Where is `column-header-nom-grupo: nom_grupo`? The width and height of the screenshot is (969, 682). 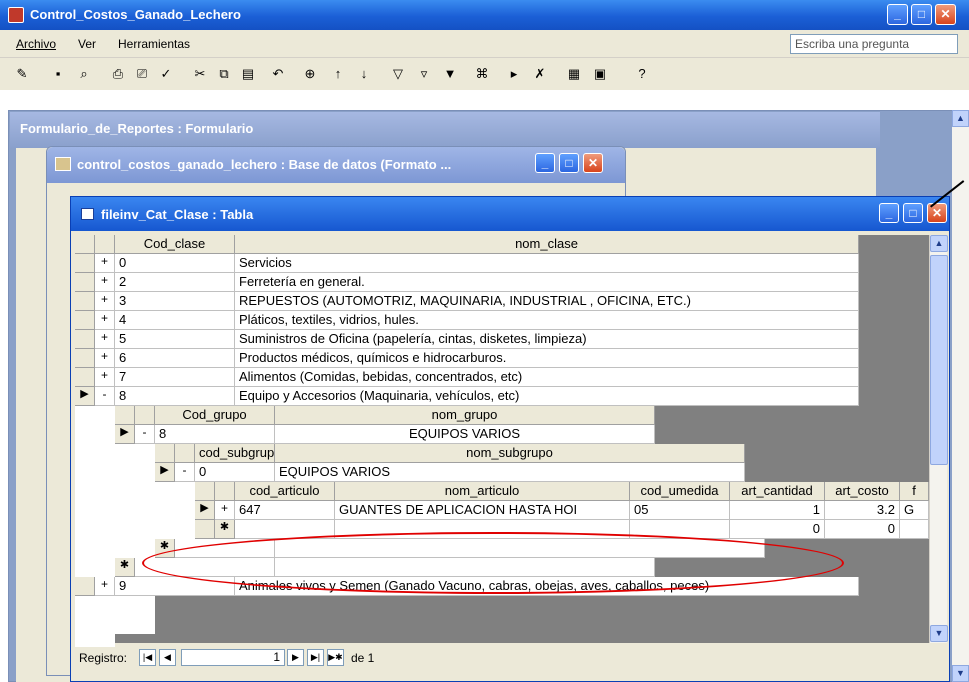
column-header-nom-grupo: nom_grupo is located at coordinates (465, 415).